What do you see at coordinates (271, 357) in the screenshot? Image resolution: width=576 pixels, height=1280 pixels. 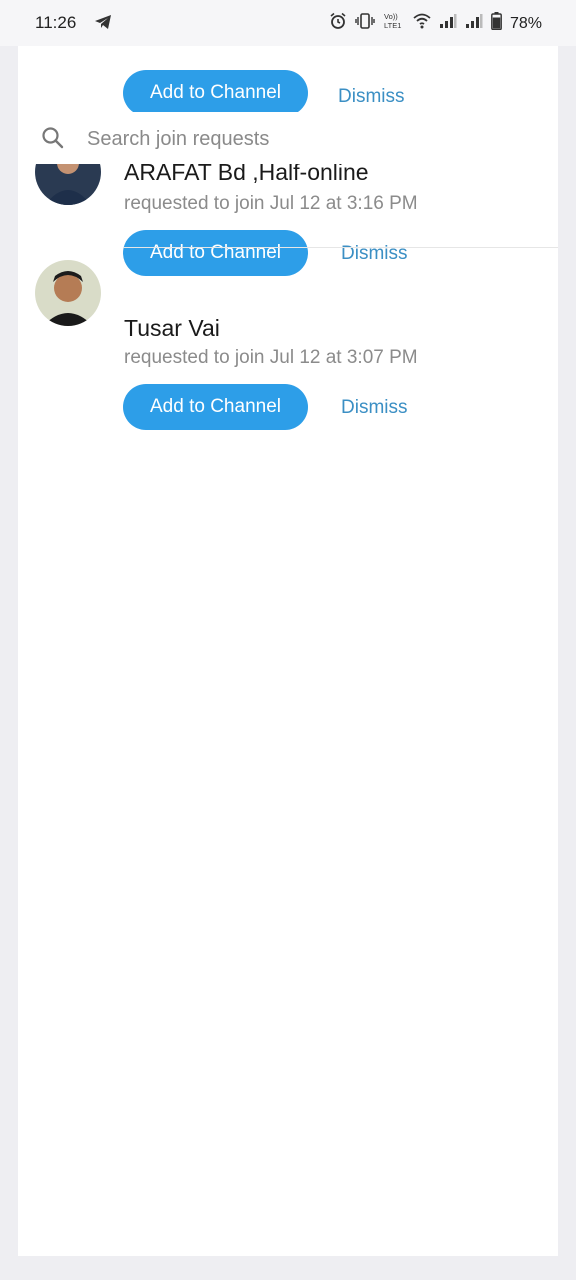 I see `request-time: requested to join Jul 12 at 3:07 PM` at bounding box center [271, 357].